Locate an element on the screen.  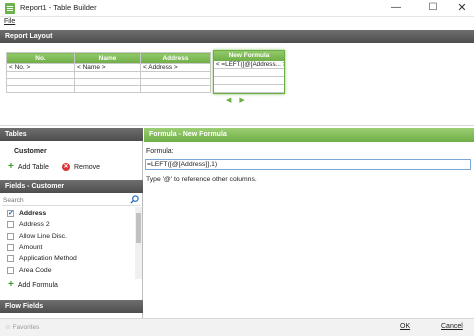
column-cell-address: < Address > is located at coordinates (175, 67).